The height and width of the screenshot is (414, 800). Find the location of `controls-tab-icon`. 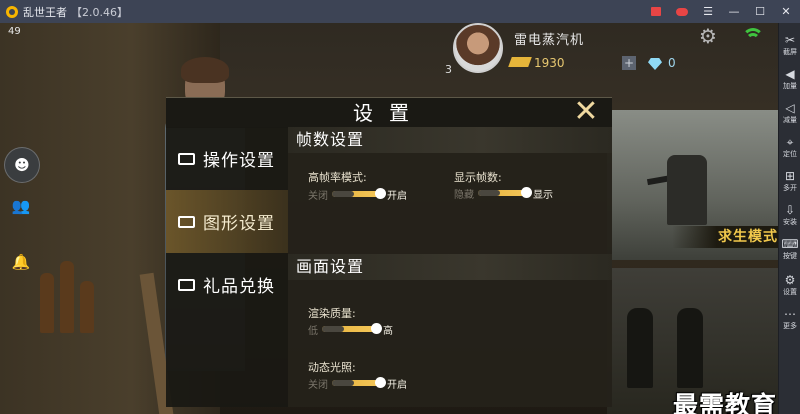

controls-tab-icon is located at coordinates (186, 158).